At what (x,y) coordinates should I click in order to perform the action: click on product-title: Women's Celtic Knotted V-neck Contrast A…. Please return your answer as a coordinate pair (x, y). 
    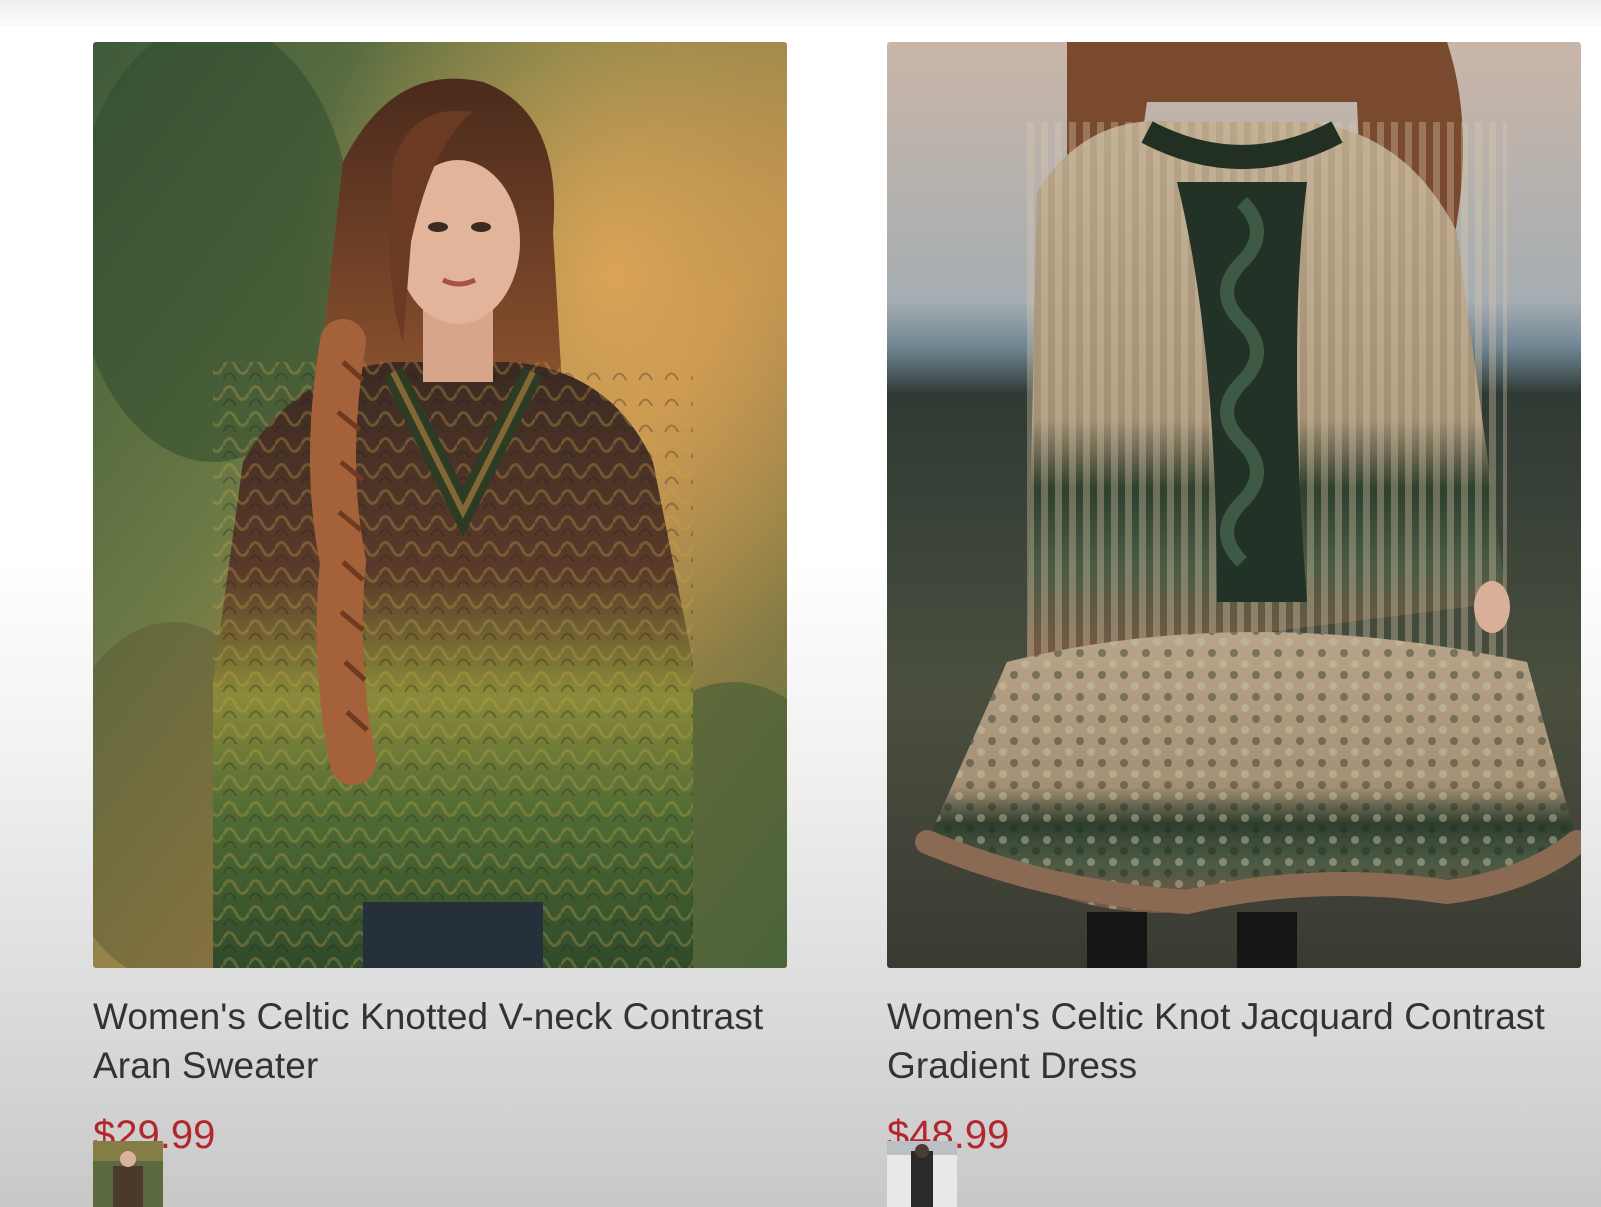
    Looking at the image, I should click on (440, 1041).